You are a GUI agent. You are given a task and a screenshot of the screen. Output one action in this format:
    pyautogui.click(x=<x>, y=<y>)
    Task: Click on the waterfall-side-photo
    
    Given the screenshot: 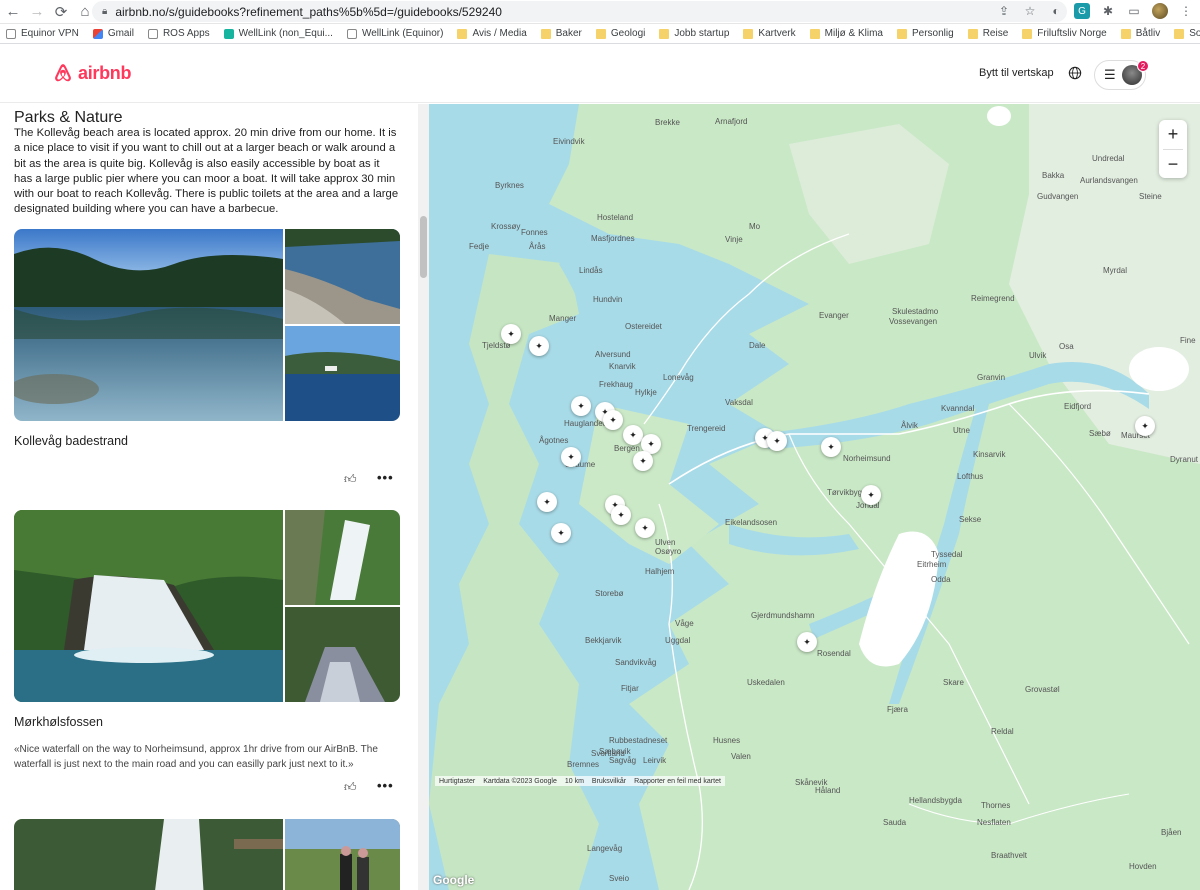 What is the action you would take?
    pyautogui.click(x=342, y=557)
    